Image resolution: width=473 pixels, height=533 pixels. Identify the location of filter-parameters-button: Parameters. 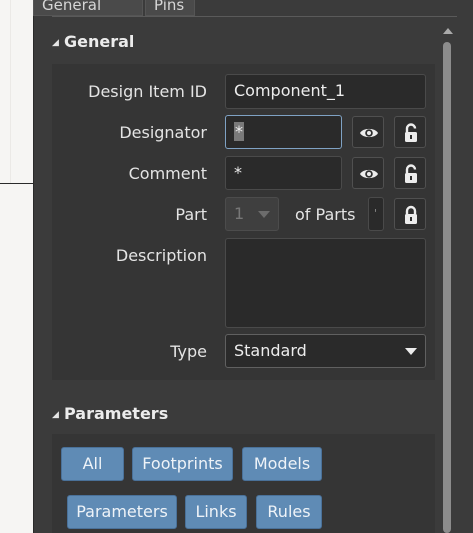
(122, 512).